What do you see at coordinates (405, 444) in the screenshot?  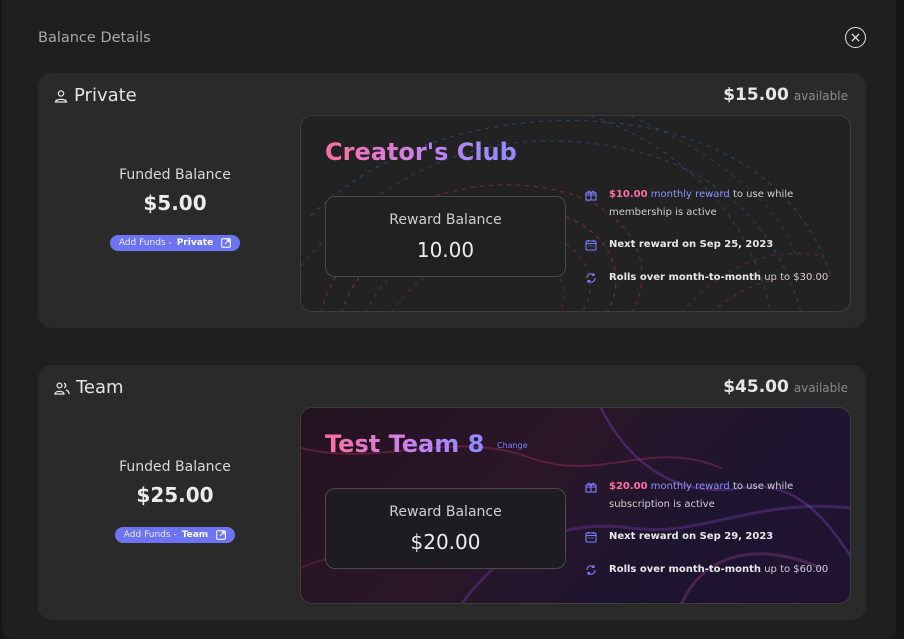 I see `team-name: Test Team 8` at bounding box center [405, 444].